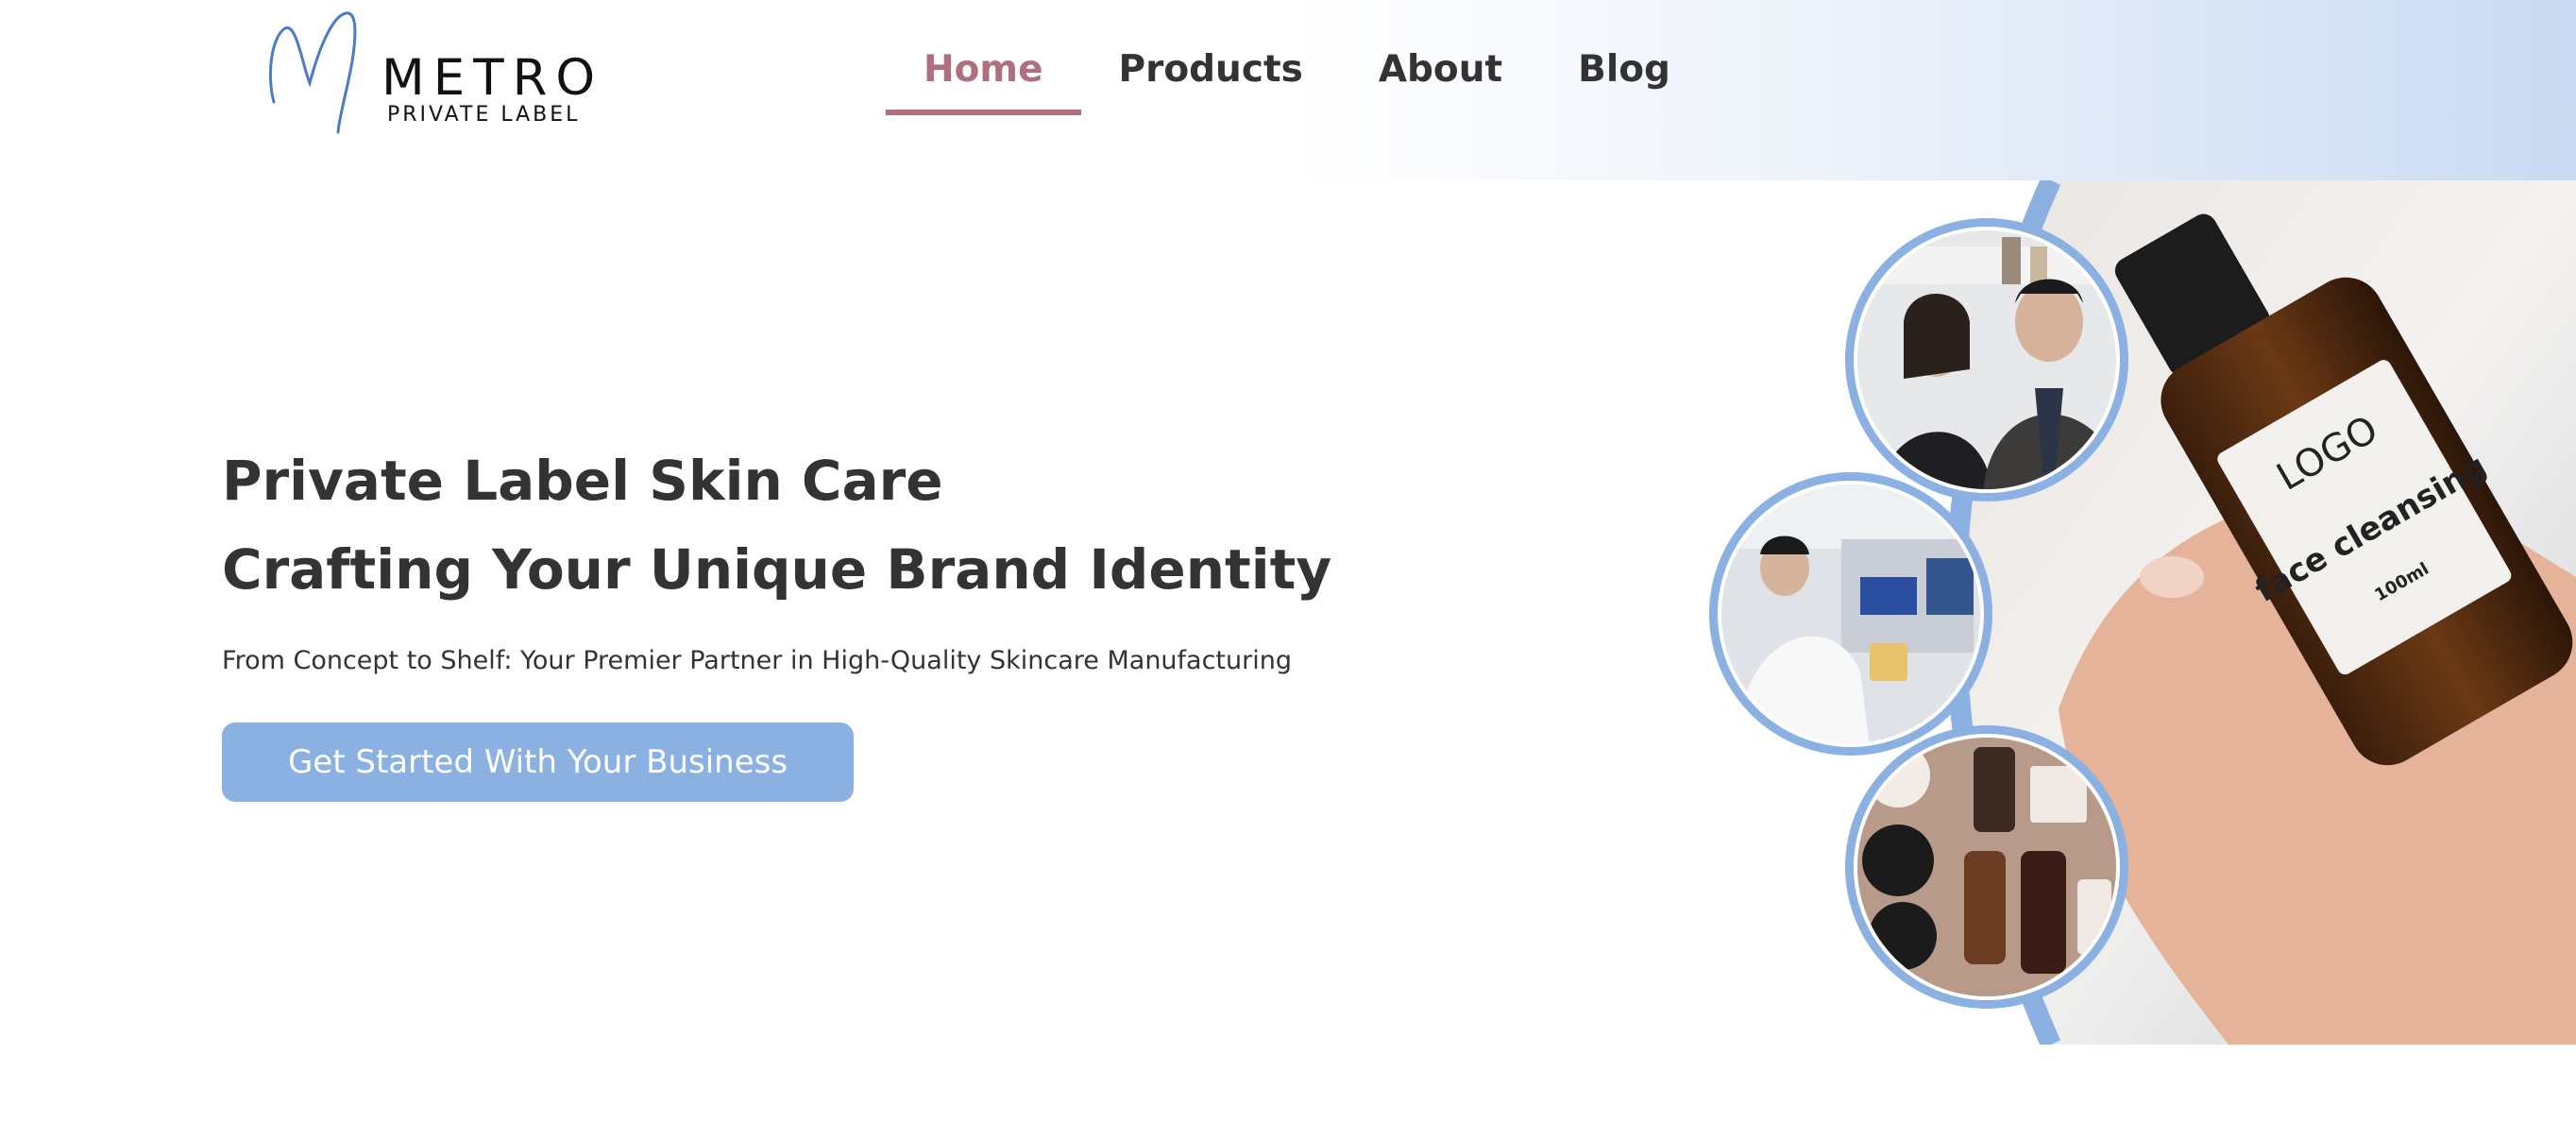  I want to click on brand-tagline: PRIVATE LABEL, so click(484, 115).